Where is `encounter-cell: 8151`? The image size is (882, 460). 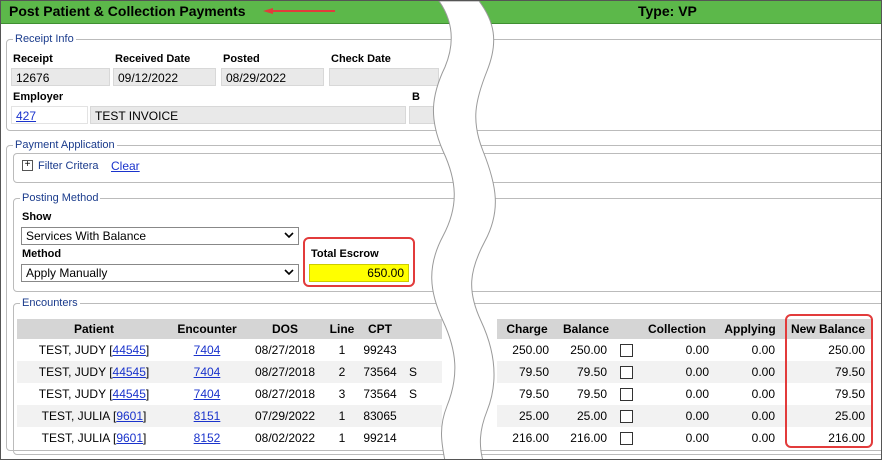 encounter-cell: 8151 is located at coordinates (207, 416).